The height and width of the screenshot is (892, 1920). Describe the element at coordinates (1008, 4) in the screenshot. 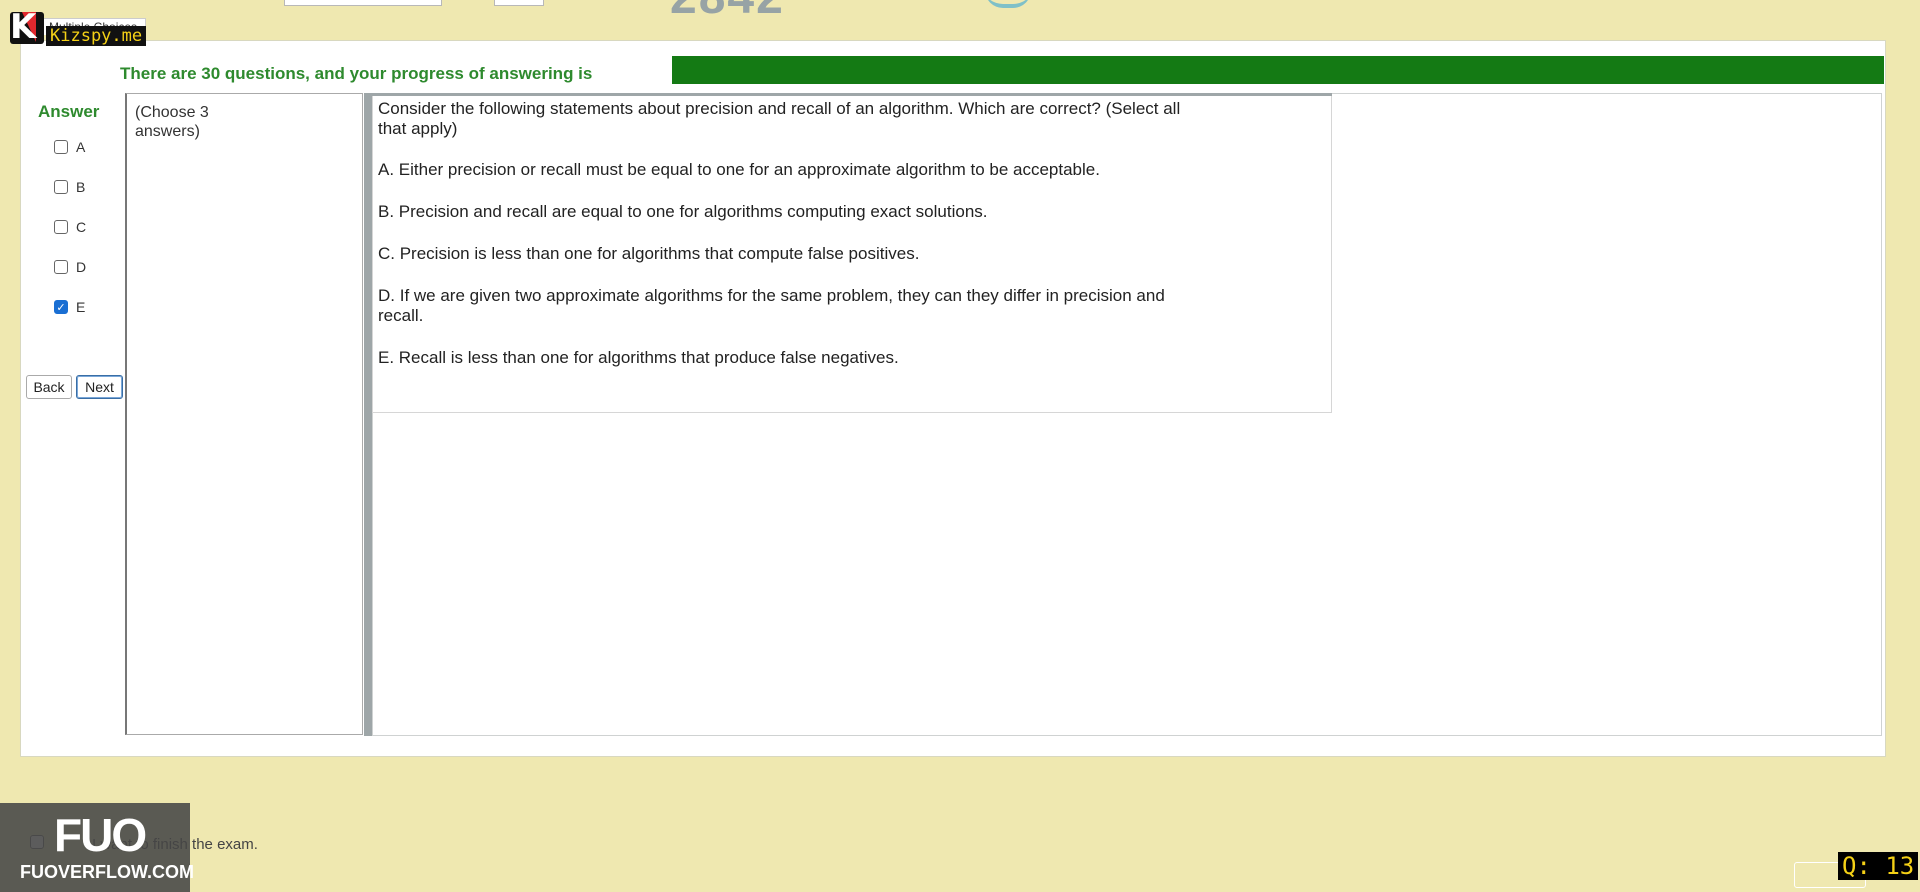

I see `decorative-shape` at that location.